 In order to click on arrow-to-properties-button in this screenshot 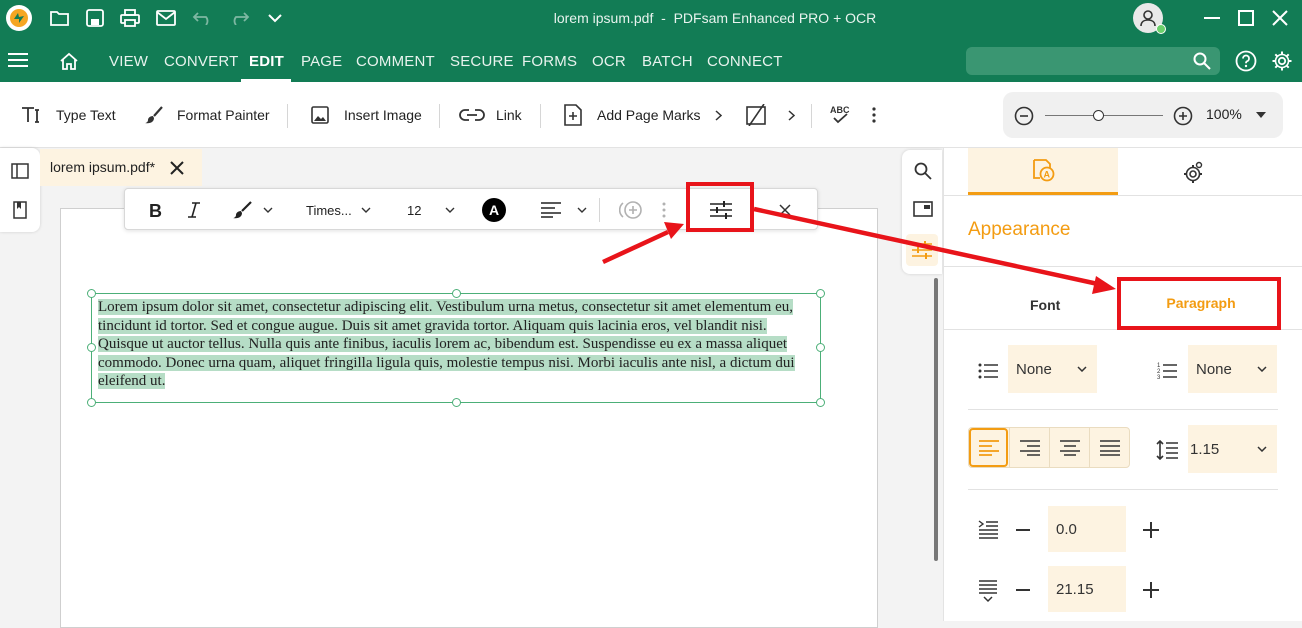, I will do `click(635, 247)`.